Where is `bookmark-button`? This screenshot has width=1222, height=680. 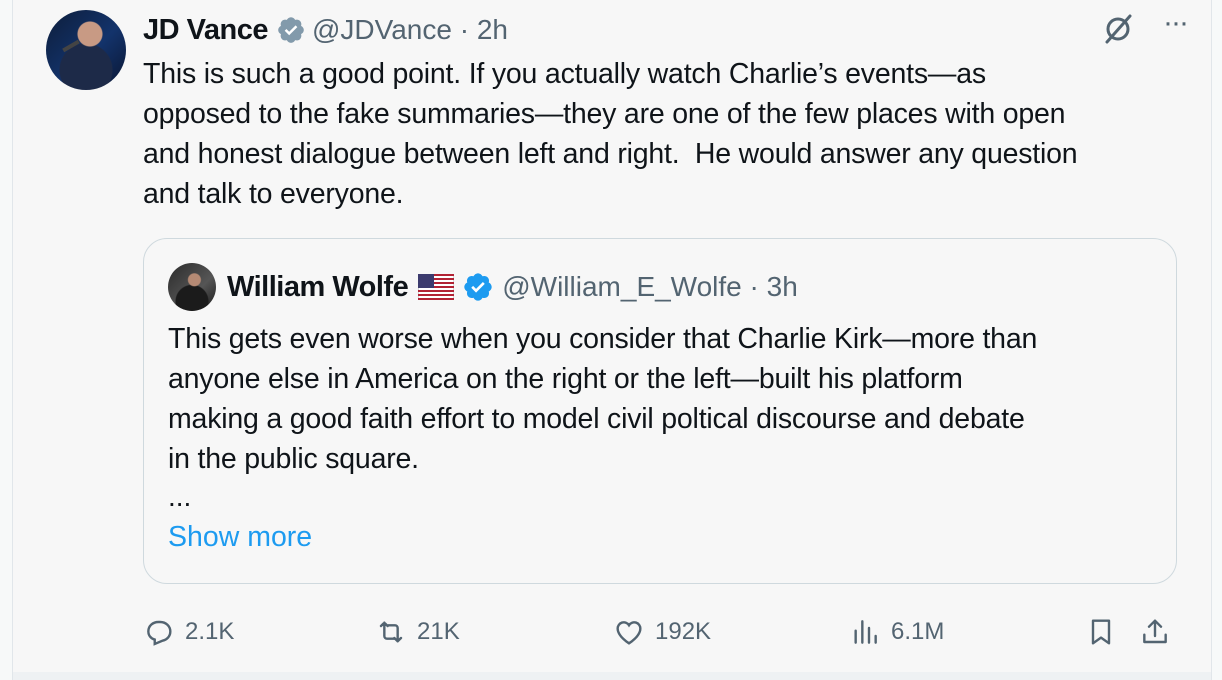
bookmark-button is located at coordinates (1101, 632).